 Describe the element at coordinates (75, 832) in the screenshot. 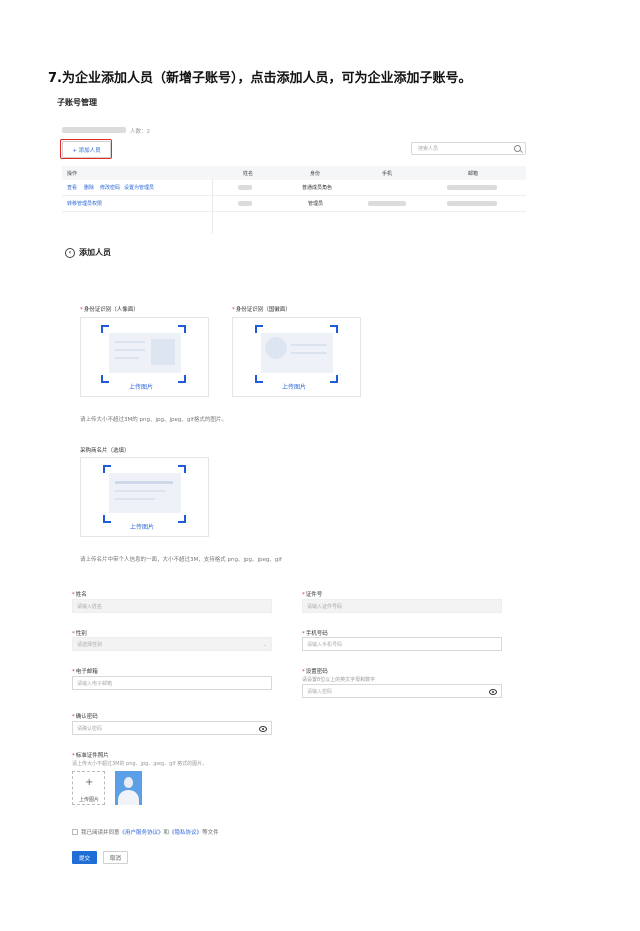

I see `agree-checkbox` at that location.